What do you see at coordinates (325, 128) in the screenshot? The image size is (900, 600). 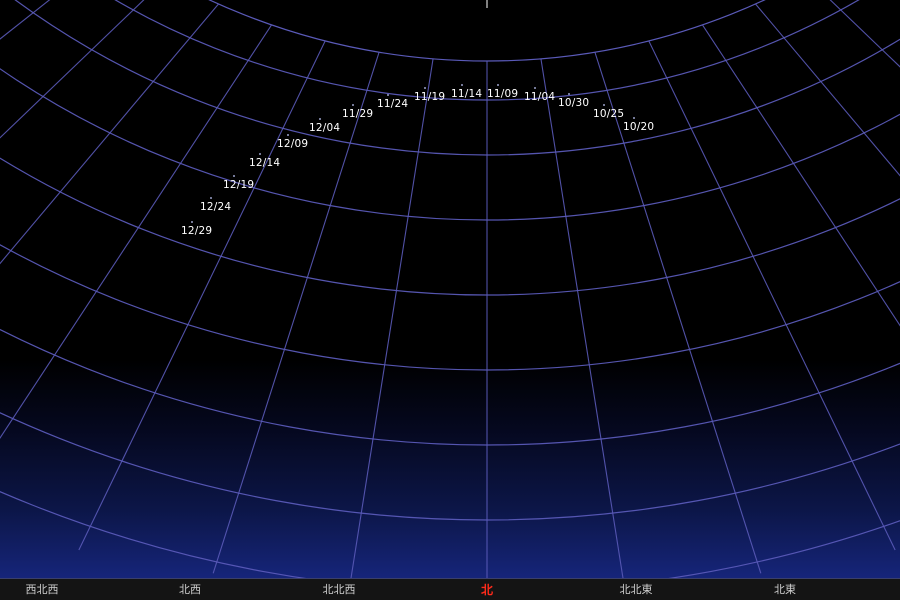 I see `date-label: 12/04` at bounding box center [325, 128].